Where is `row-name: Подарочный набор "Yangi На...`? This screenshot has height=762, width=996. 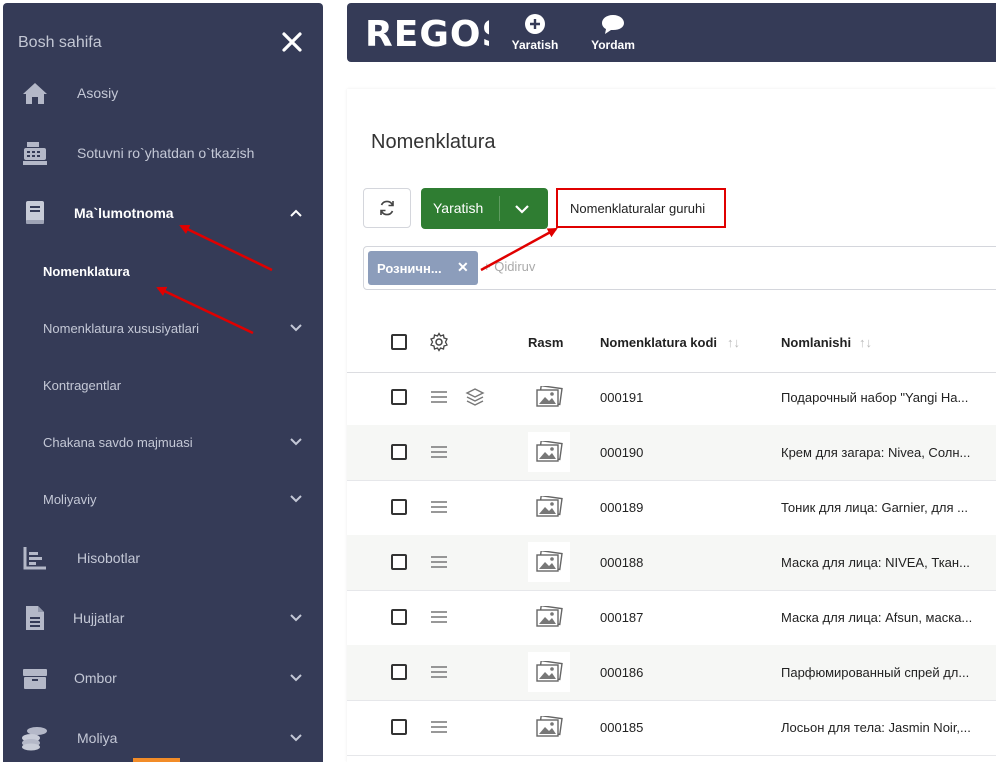 row-name: Подарочный набор "Yangi На... is located at coordinates (875, 397).